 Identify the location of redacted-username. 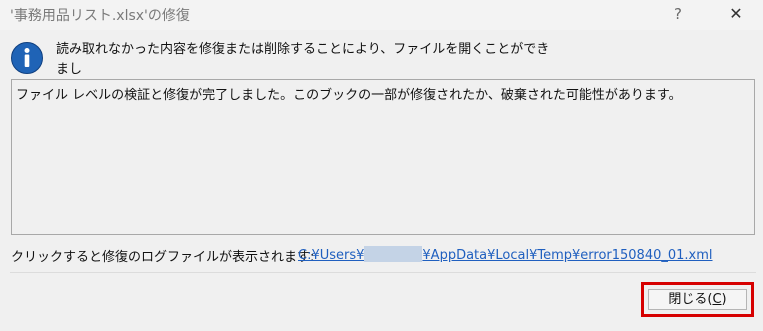
(393, 254).